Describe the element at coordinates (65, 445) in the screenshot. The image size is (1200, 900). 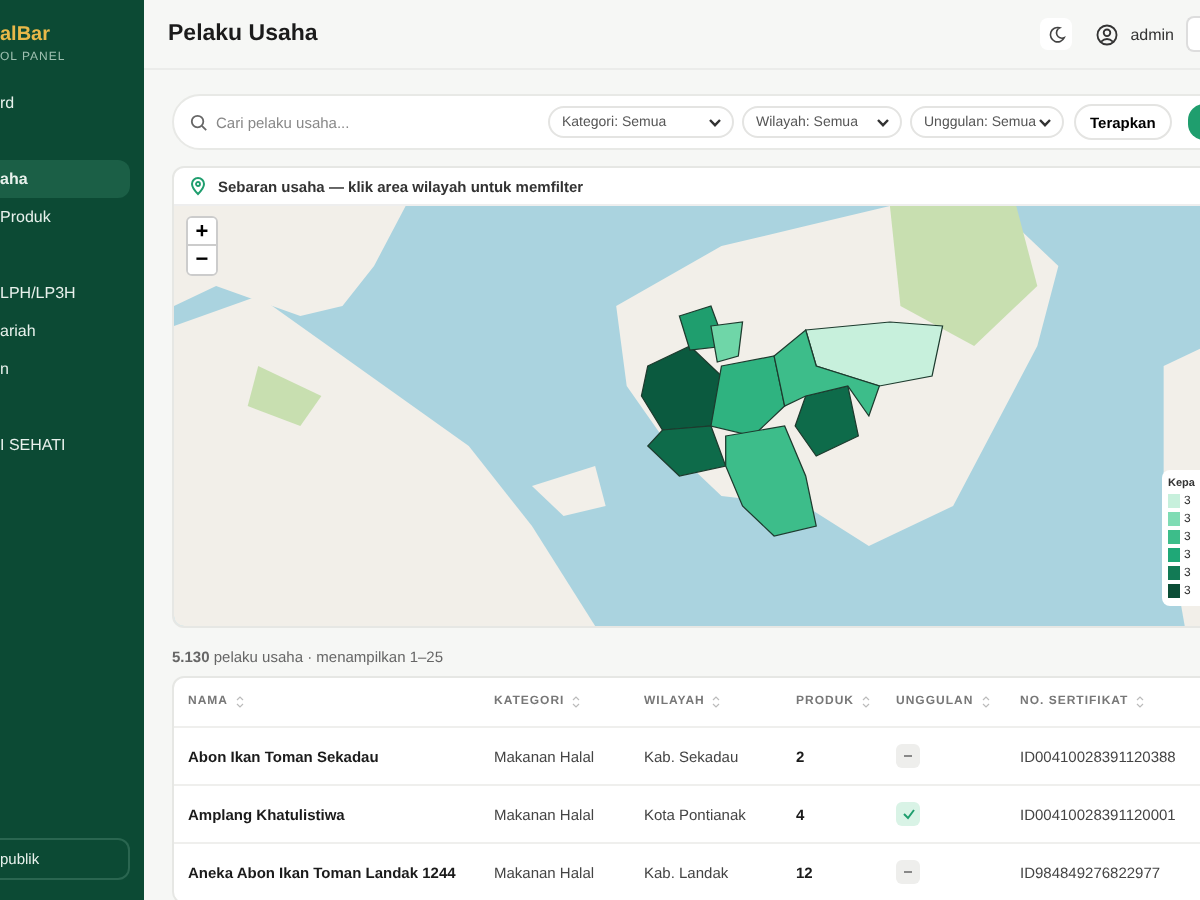
I see `nav-item: I SEHATI` at that location.